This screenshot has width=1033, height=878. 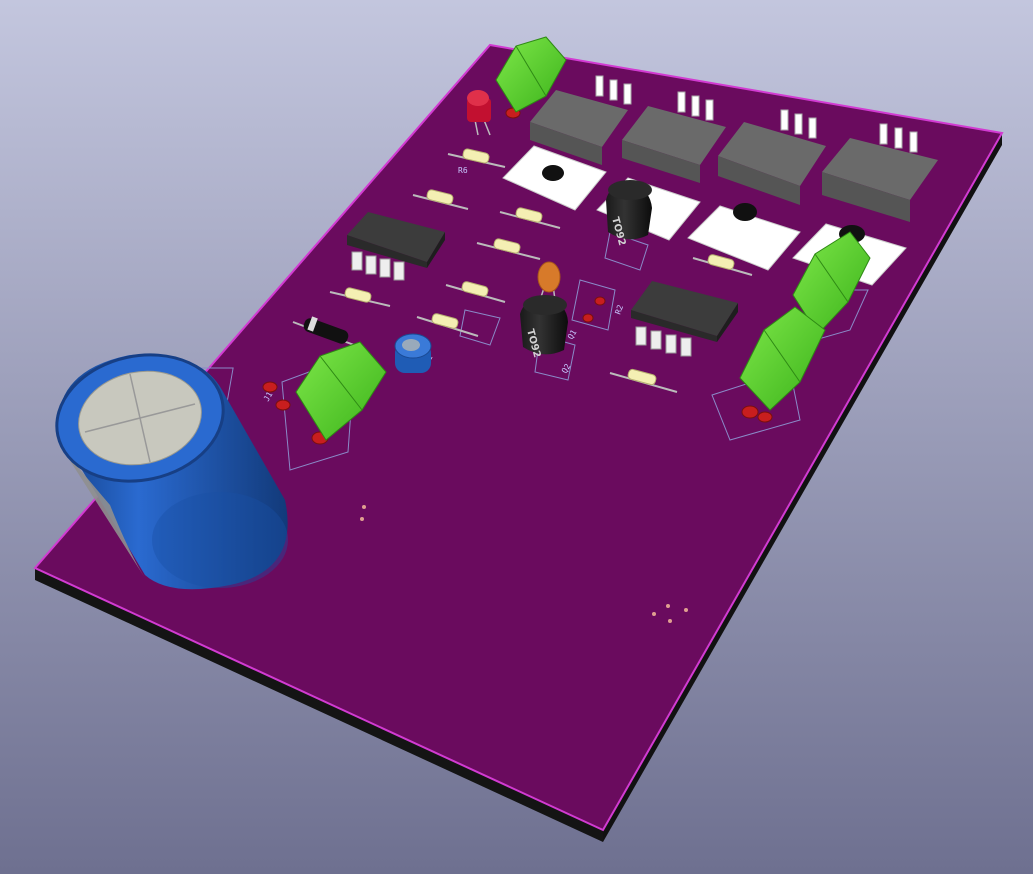 I want to click on small-capacitor, so click(x=413, y=353).